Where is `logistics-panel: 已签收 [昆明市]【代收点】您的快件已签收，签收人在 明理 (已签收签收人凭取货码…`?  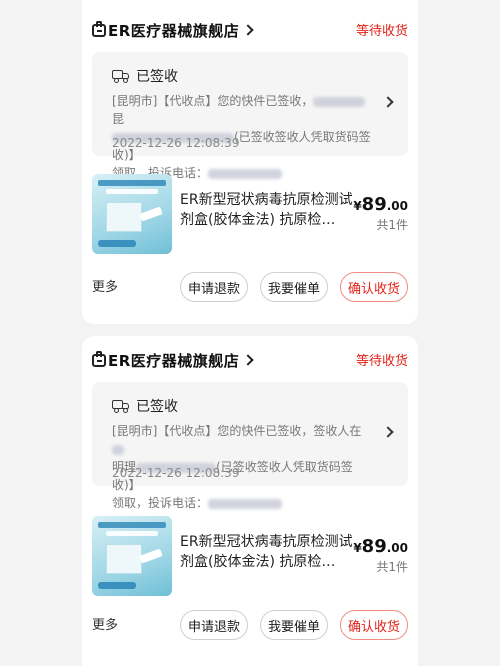
logistics-panel: 已签收 [昆明市]【代收点】您的快件已签收，签收人在 明理 (已签收签收人凭取货码… is located at coordinates (250, 446).